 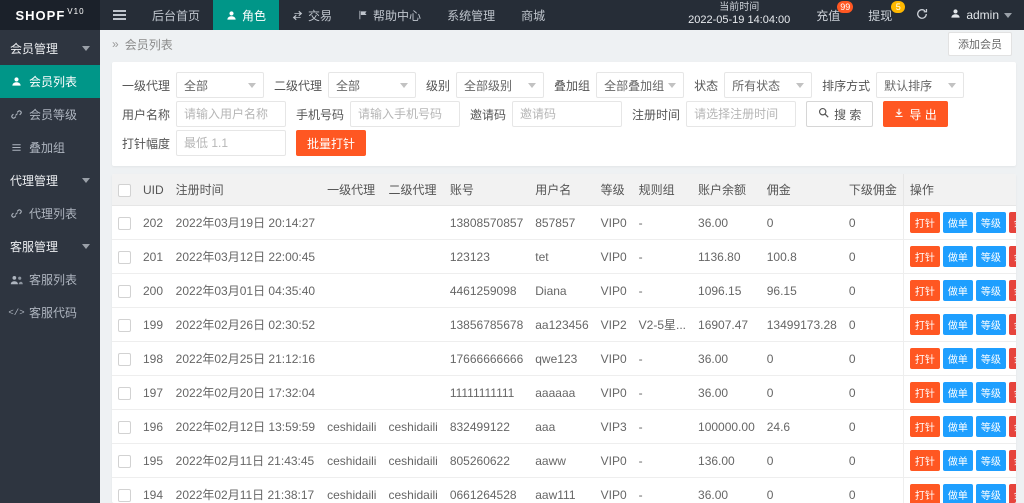 I want to click on cell-account: 123123, so click(x=486, y=256).